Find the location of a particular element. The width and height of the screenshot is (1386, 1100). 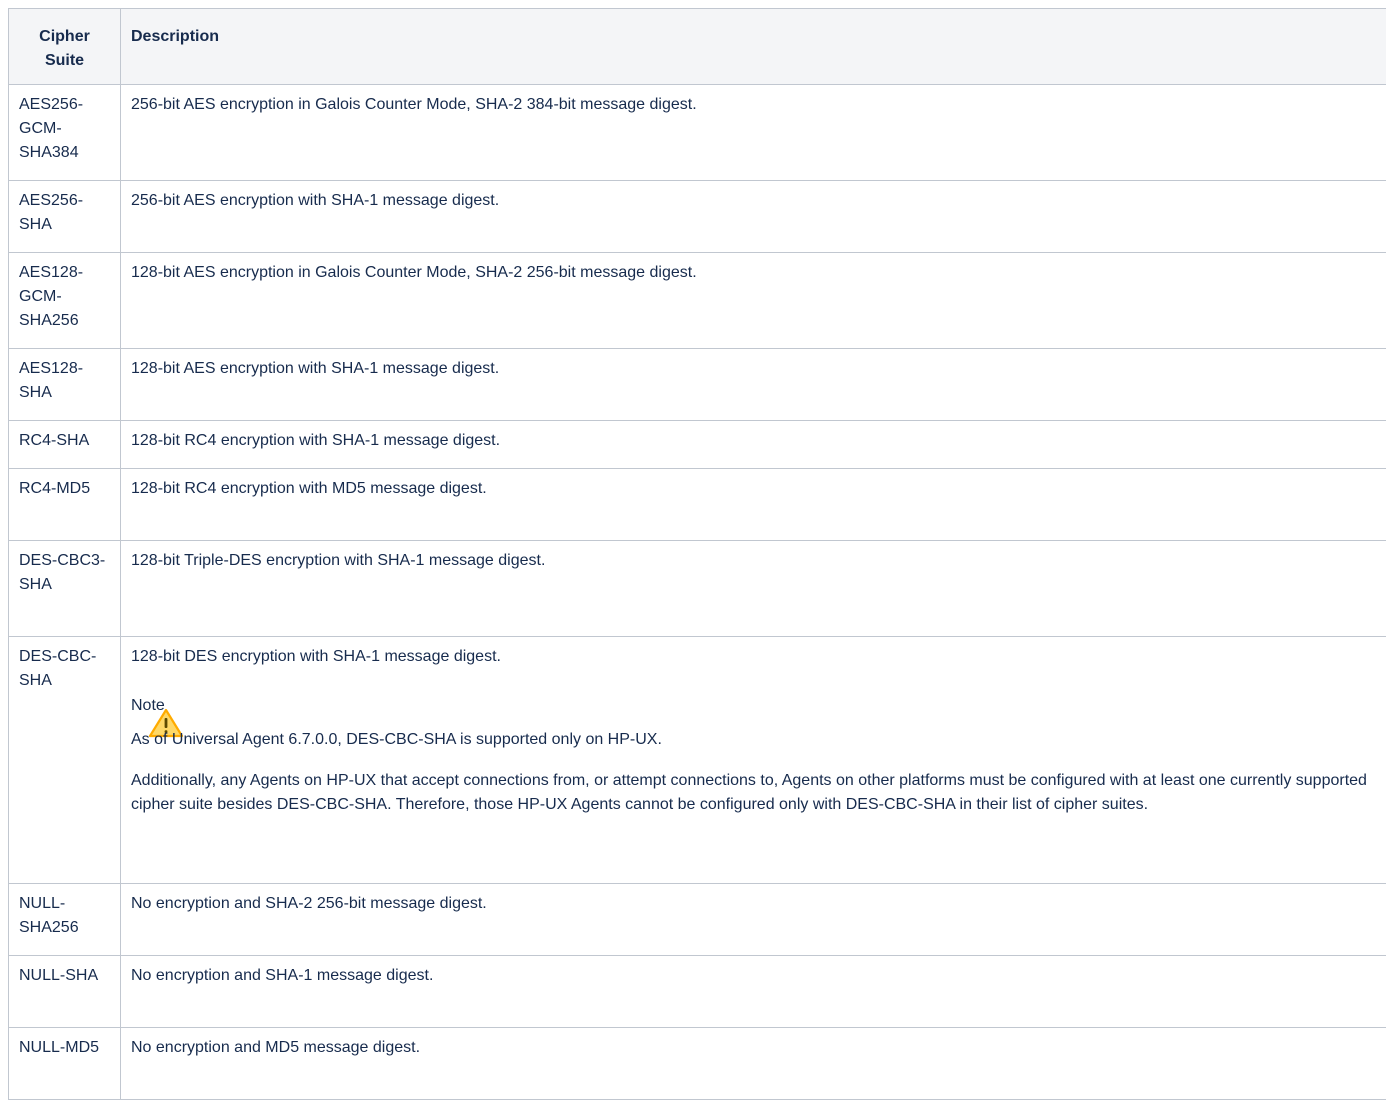

description-cell: No encryption and SHA-1 message digest. is located at coordinates (753, 992).